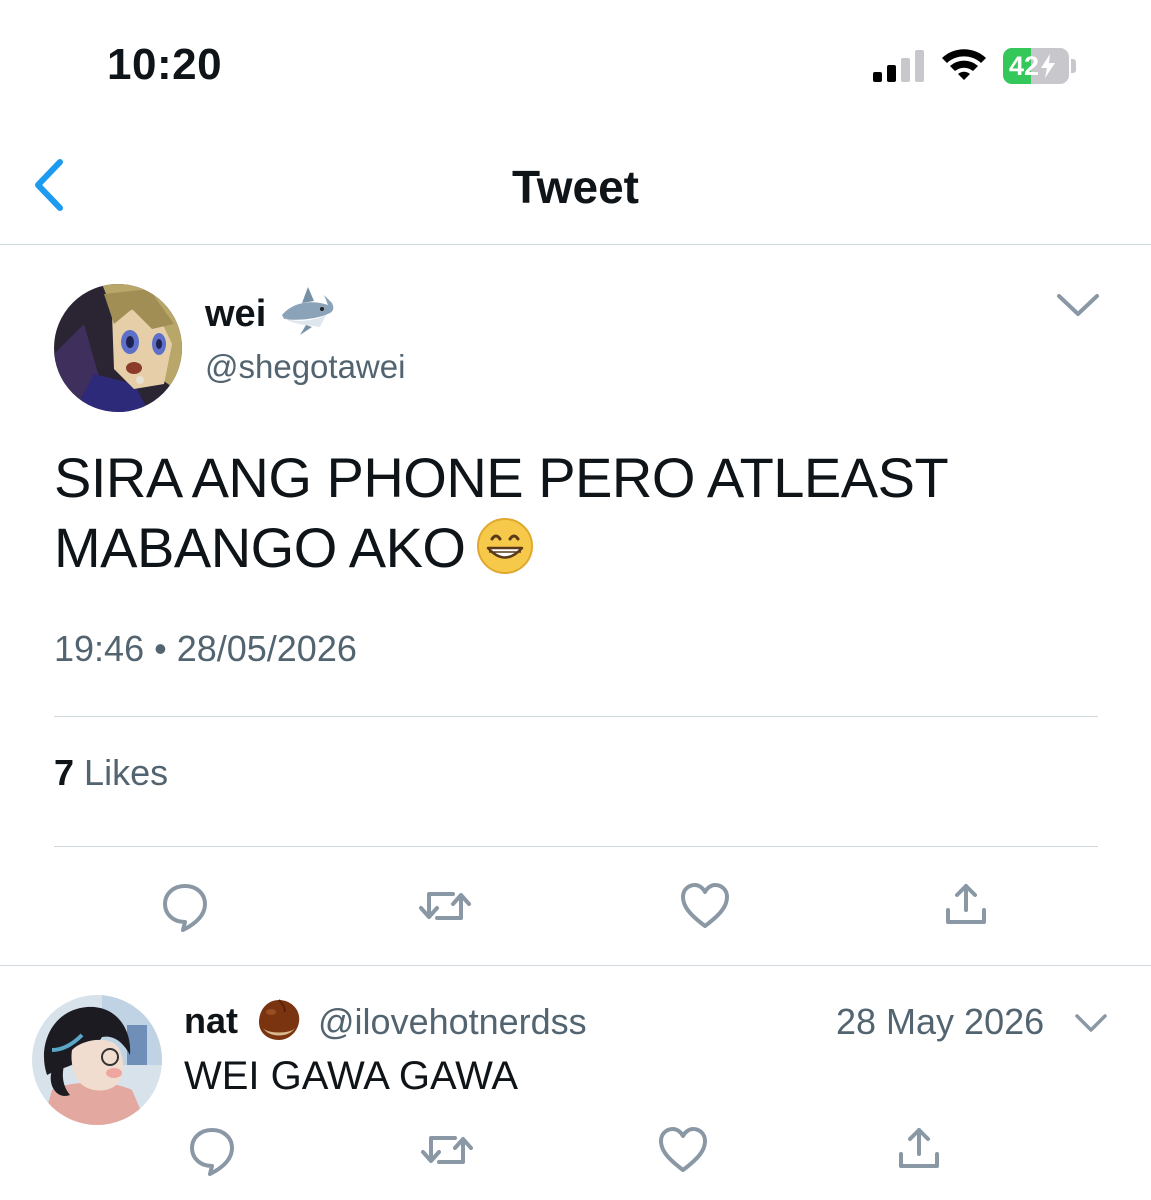 The image size is (1151, 1200). Describe the element at coordinates (940, 1021) in the screenshot. I see `reply-date: 28 May 2026` at that location.